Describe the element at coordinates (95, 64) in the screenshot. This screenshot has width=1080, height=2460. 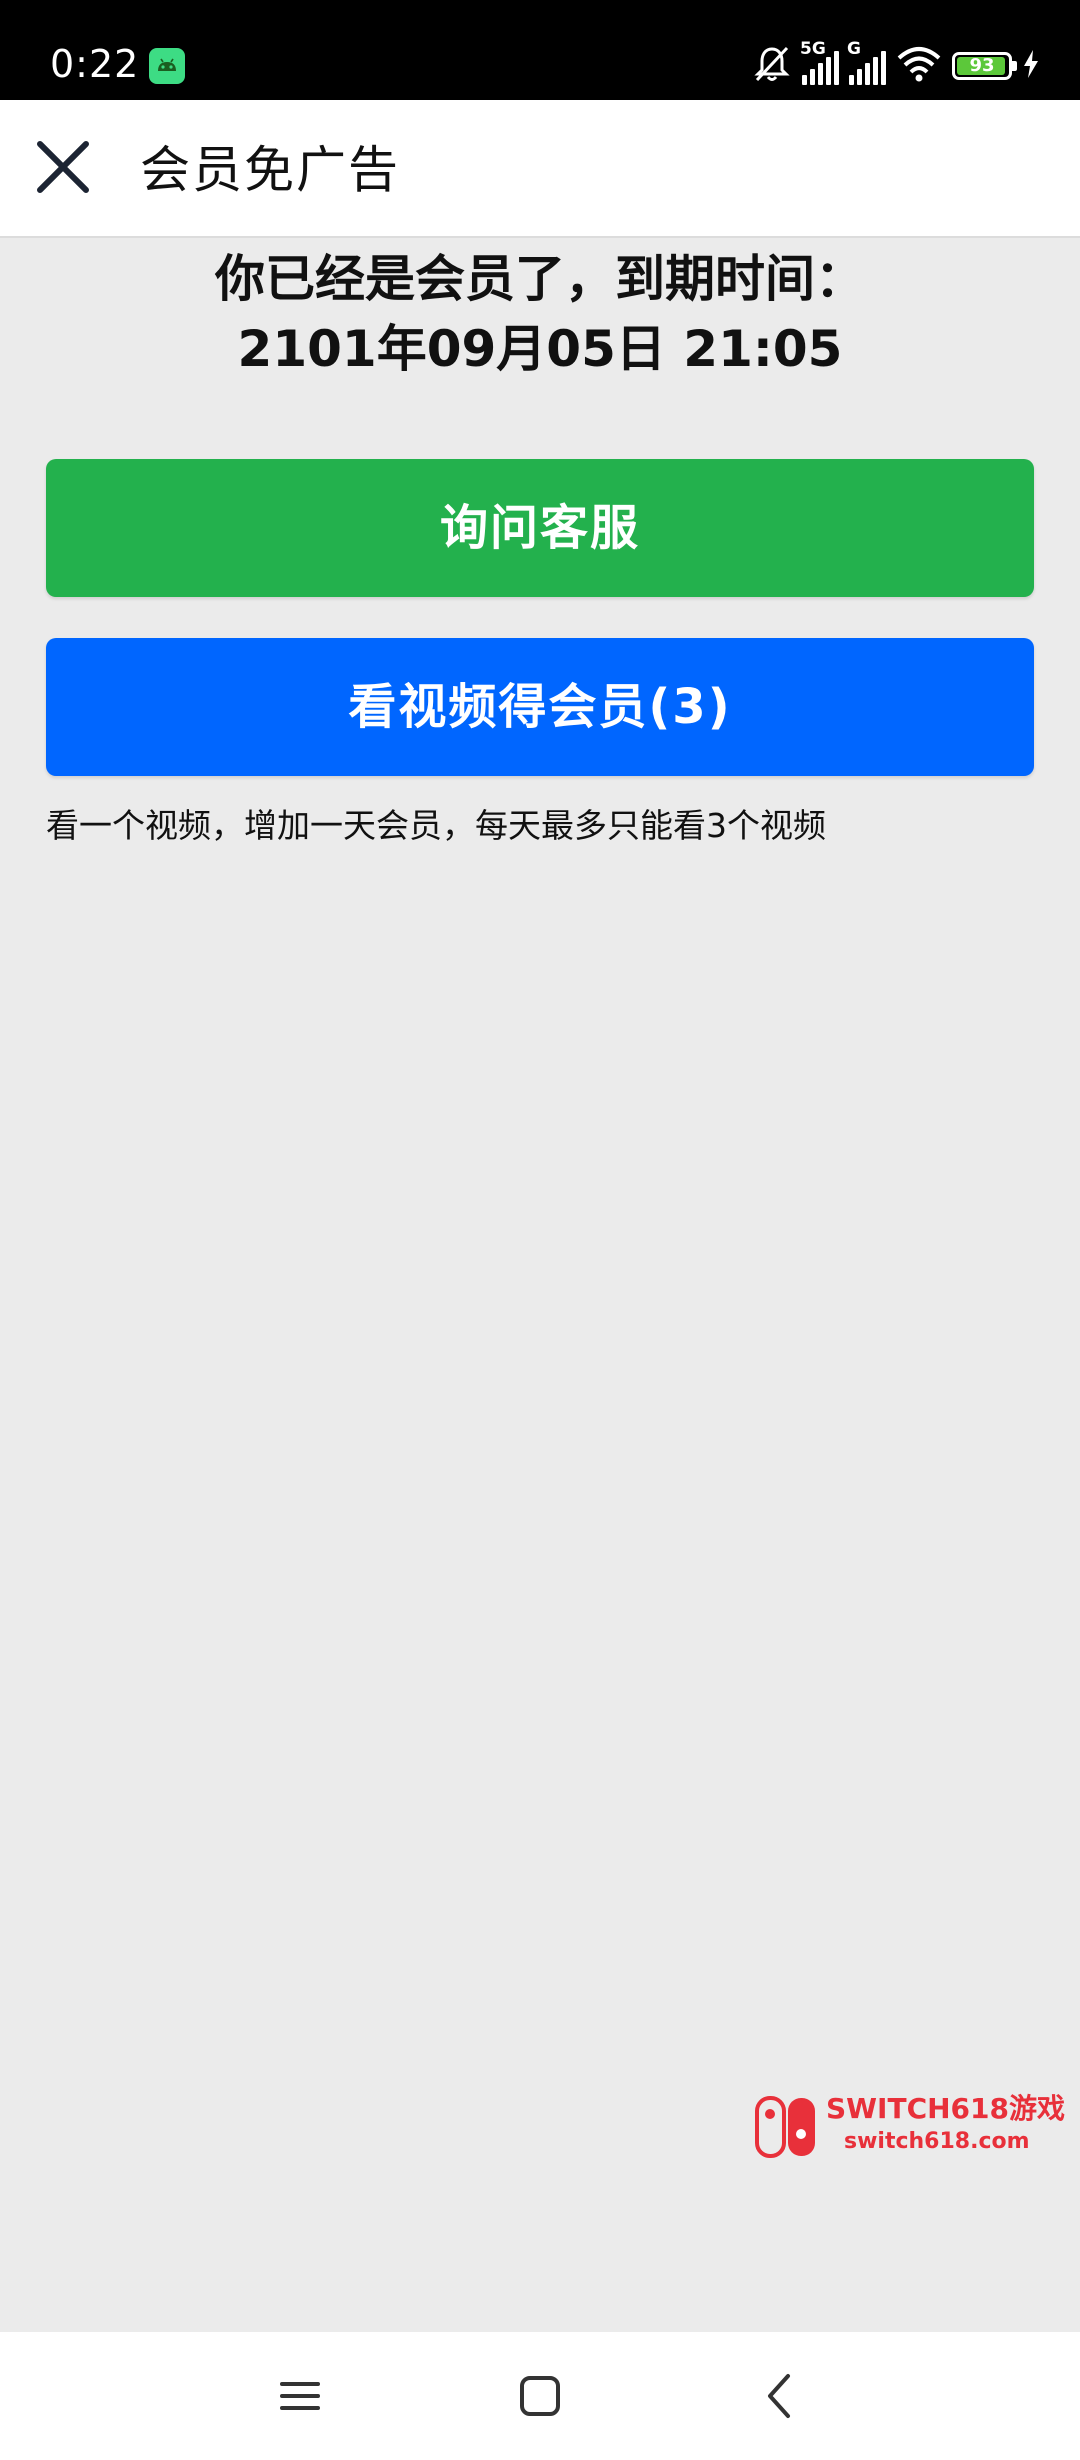
I see `status-time: 0:22` at that location.